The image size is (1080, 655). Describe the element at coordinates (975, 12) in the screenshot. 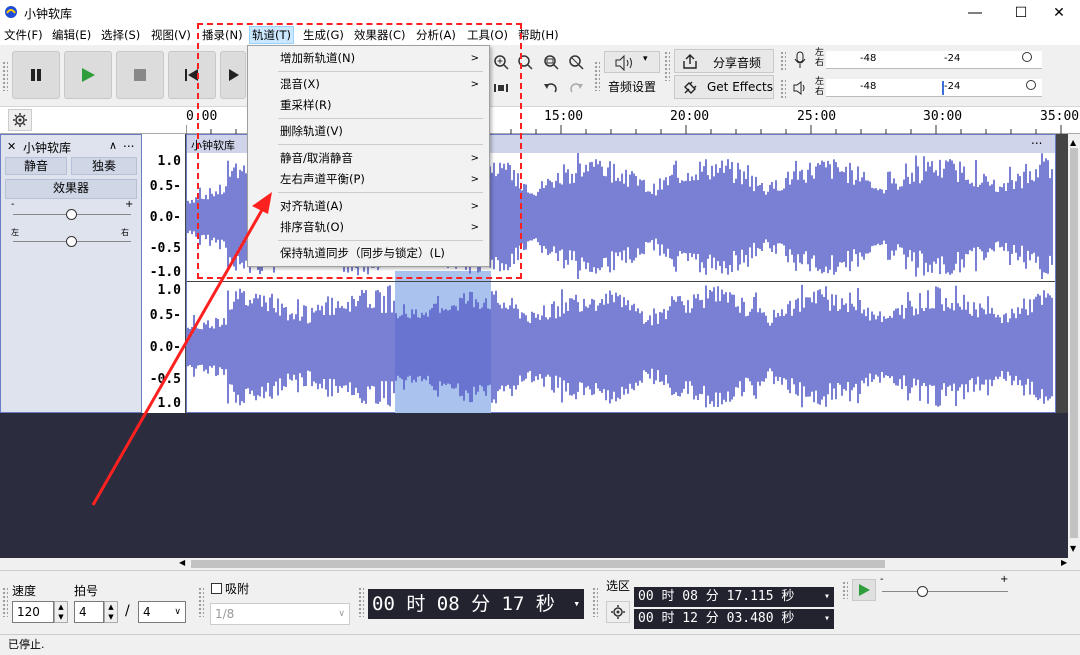

I see `minimize-button: ―` at that location.